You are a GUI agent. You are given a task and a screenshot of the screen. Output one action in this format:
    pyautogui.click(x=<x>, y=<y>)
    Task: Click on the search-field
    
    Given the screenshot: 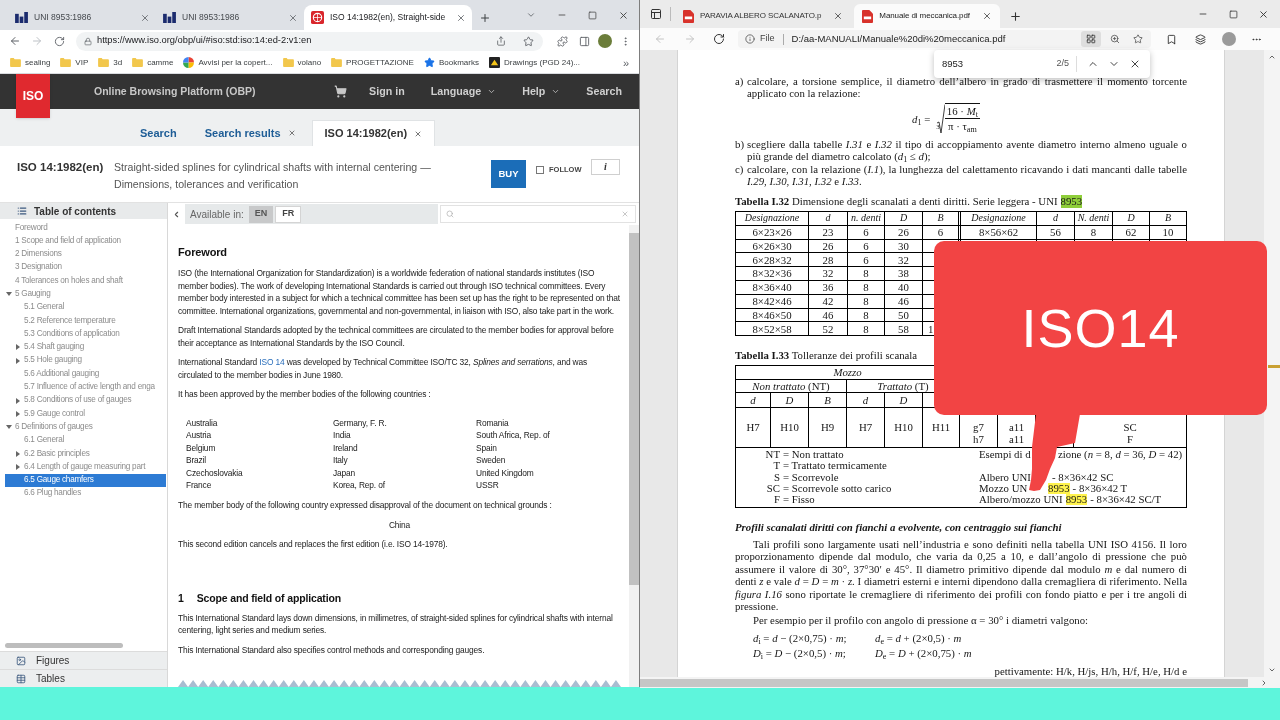 What is the action you would take?
    pyautogui.click(x=538, y=214)
    